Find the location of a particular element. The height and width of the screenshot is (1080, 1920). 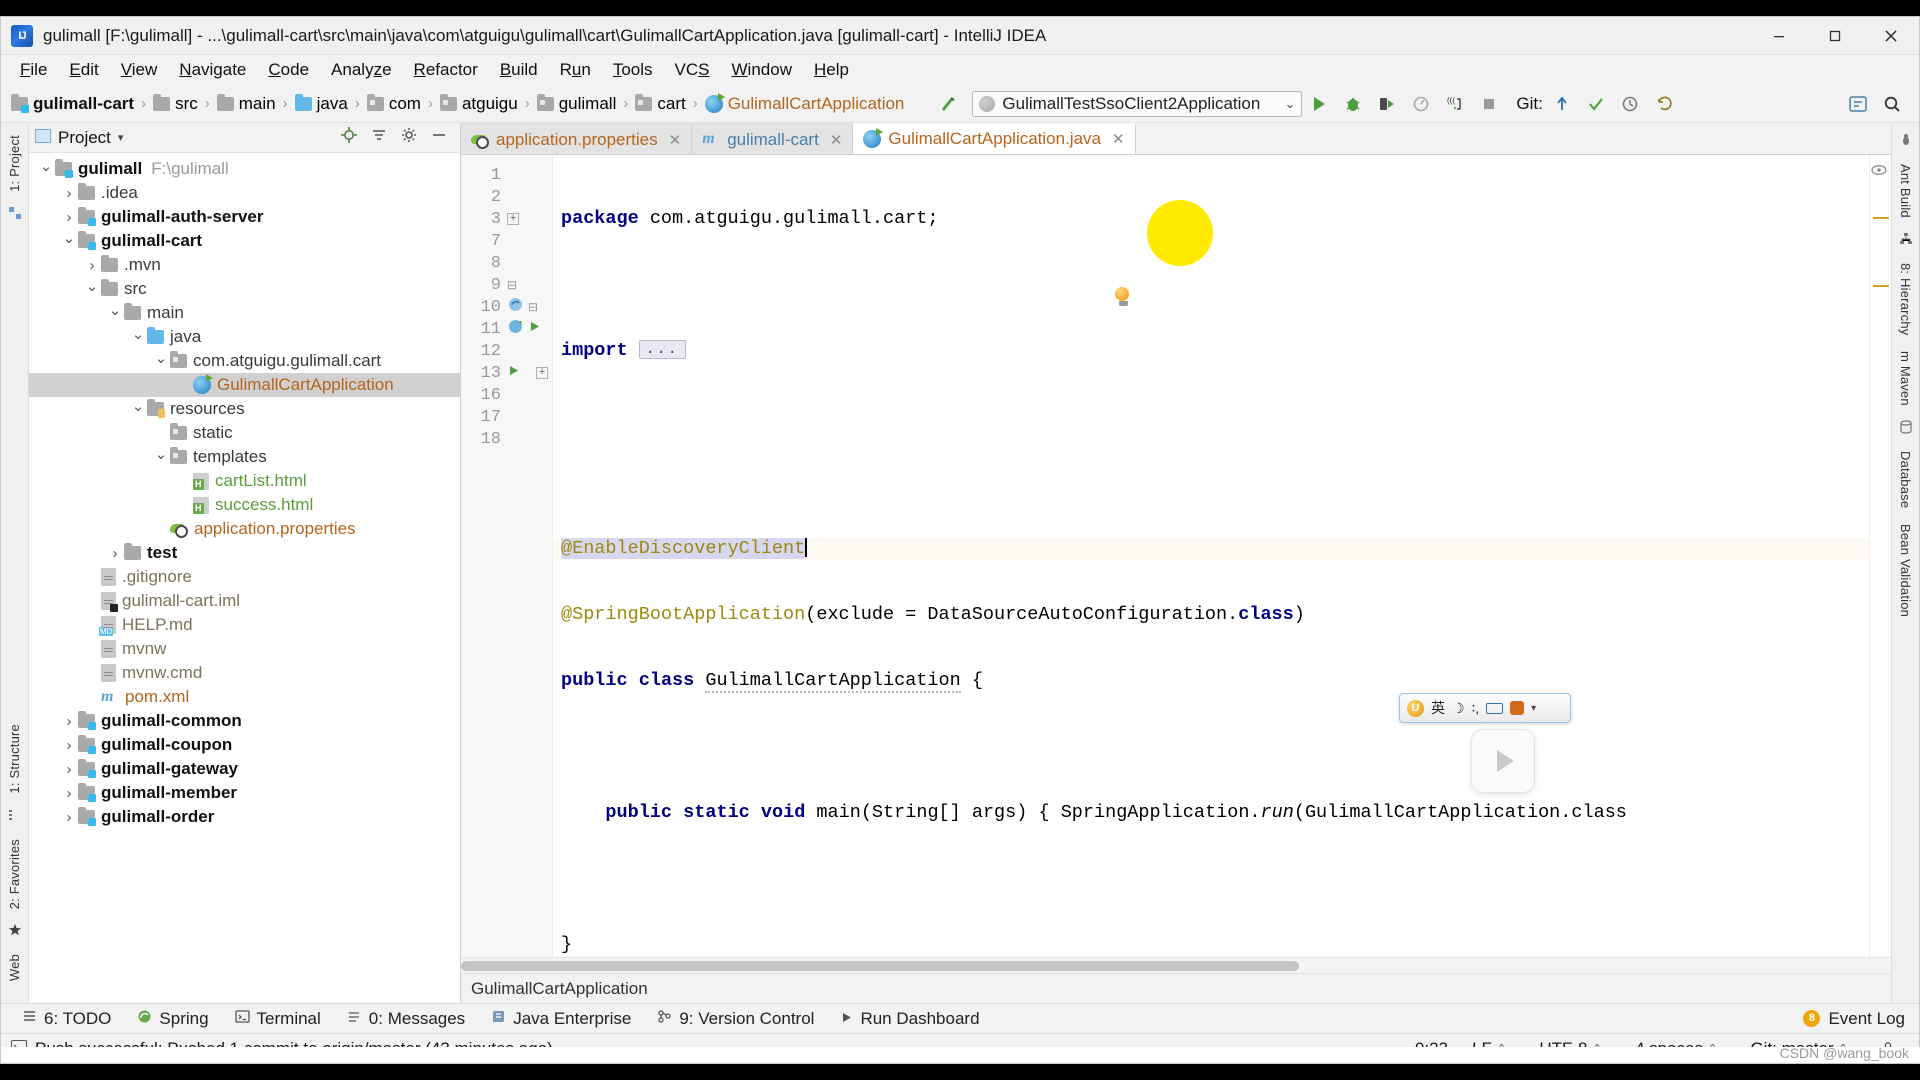

breadcrumb-atguigu: atguigu is located at coordinates (479, 104).